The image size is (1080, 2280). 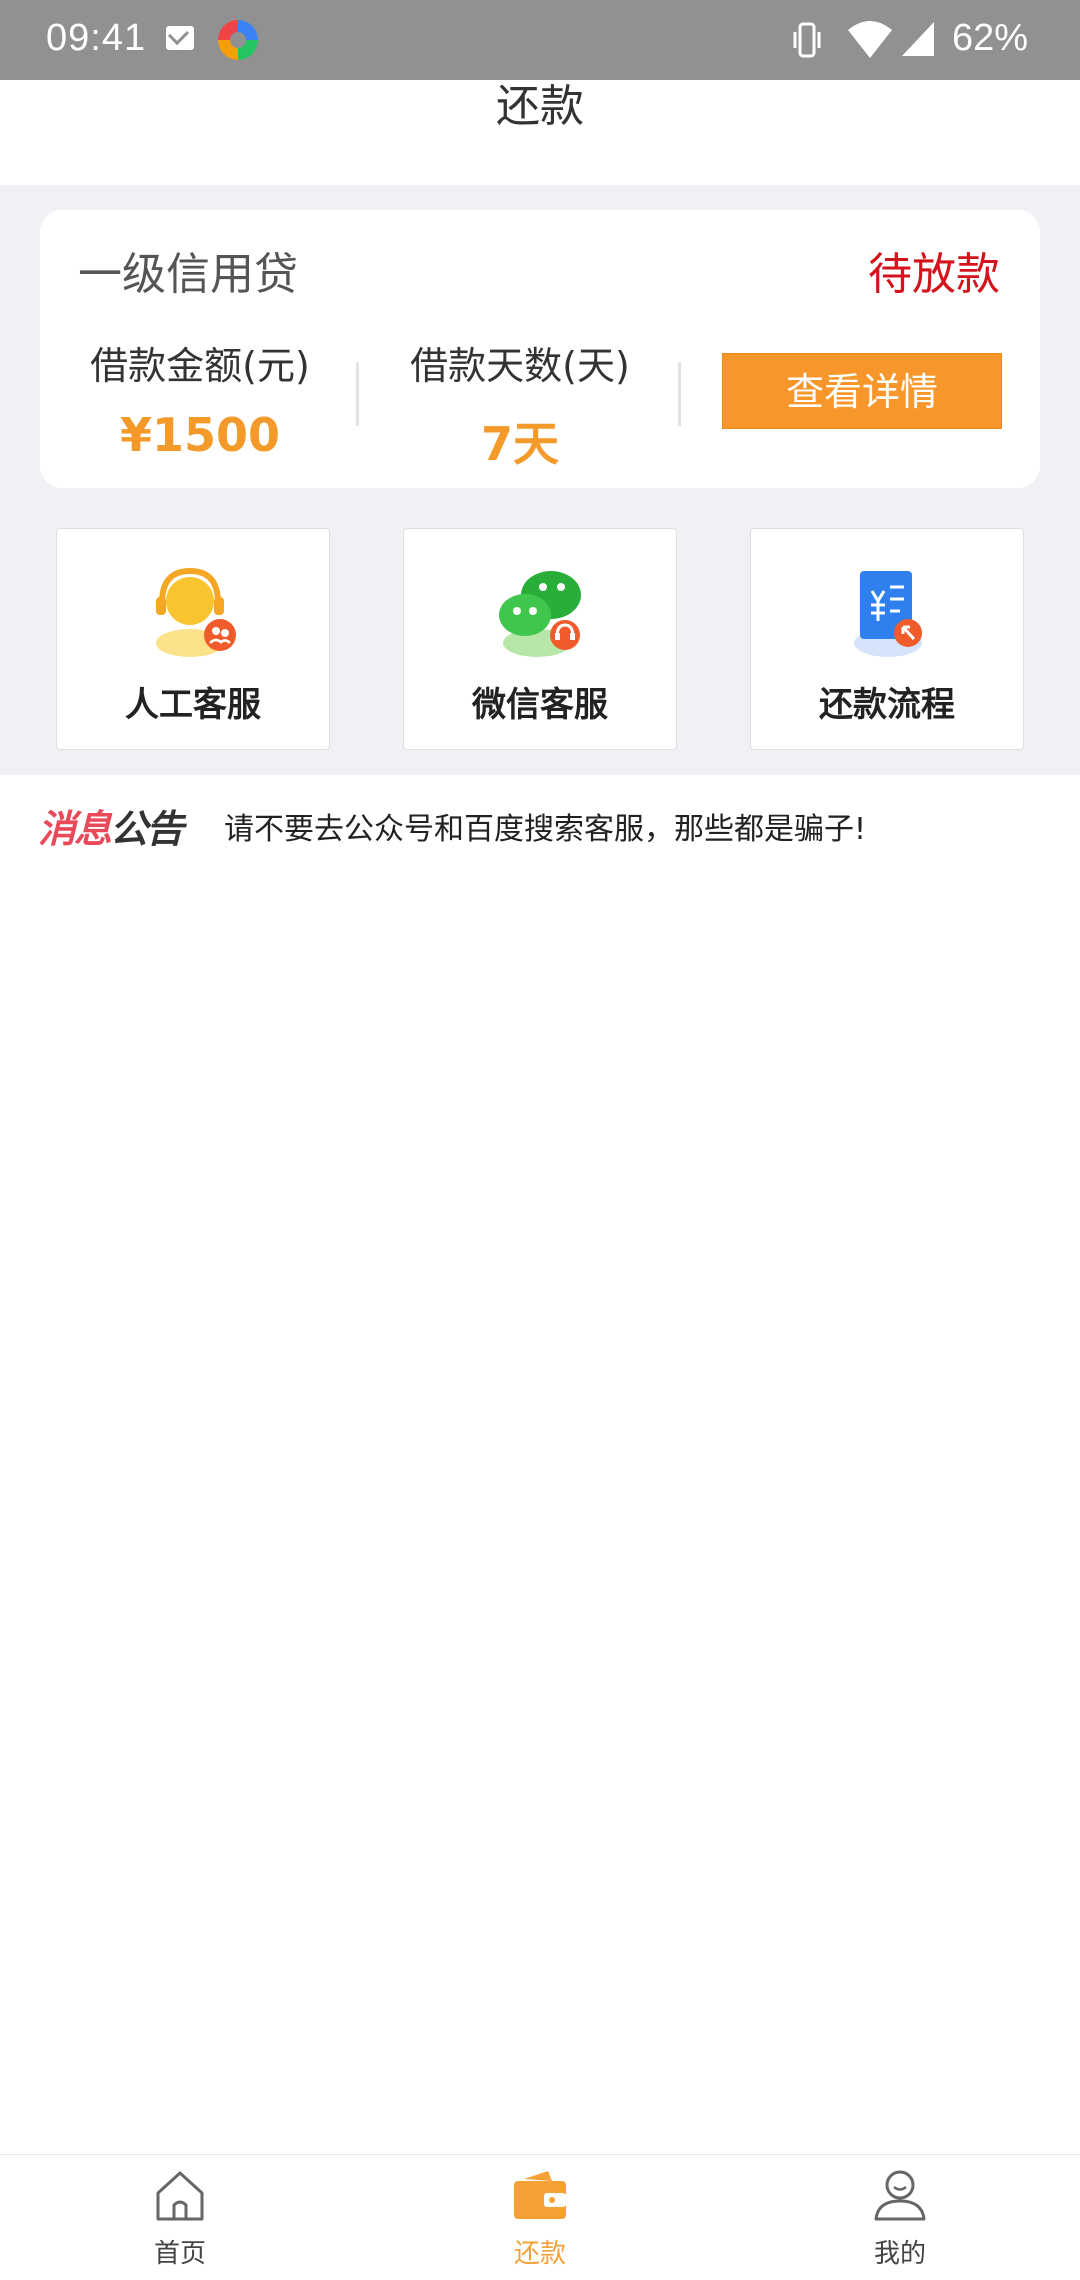 I want to click on bottom-nav: 首页 还款 我的, so click(x=540, y=2217).